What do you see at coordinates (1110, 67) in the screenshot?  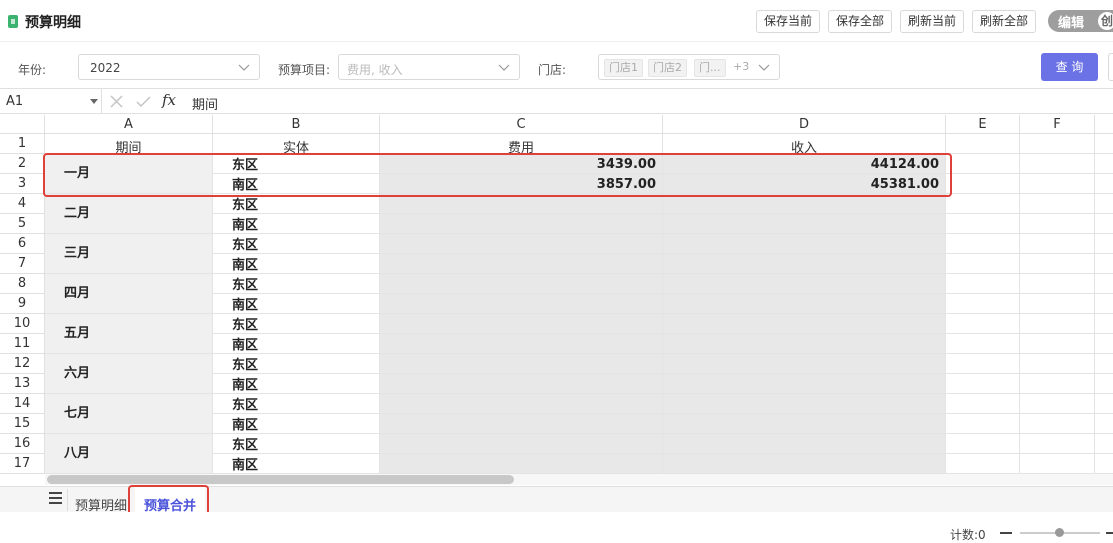 I see `extra-button` at bounding box center [1110, 67].